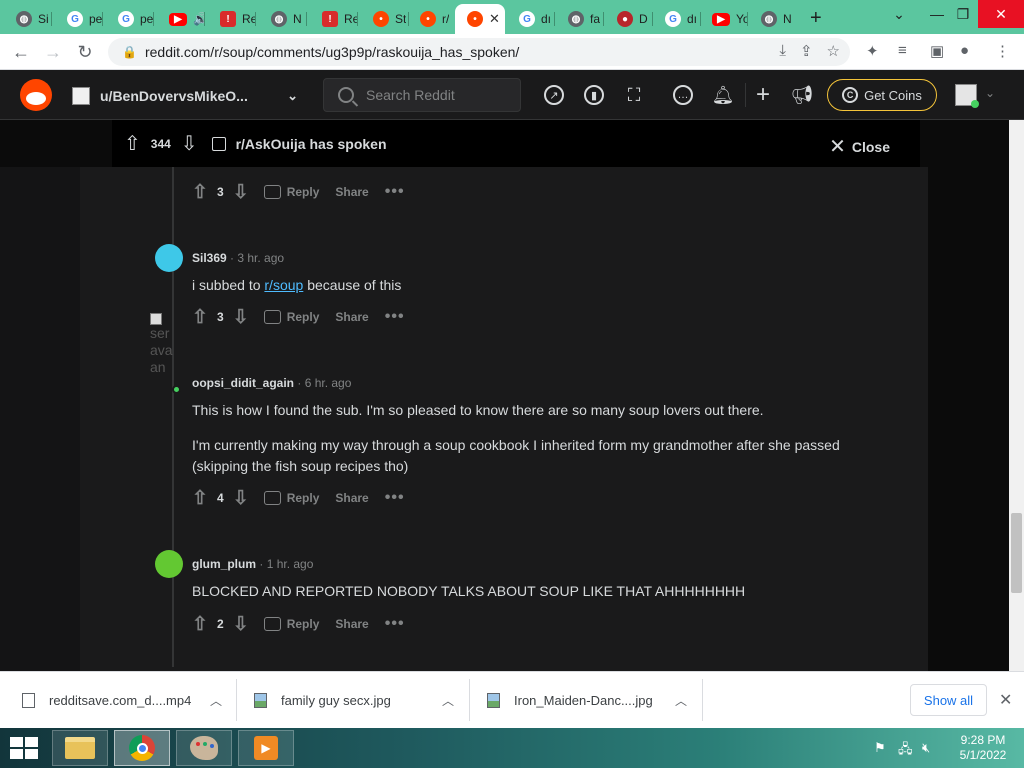 This screenshot has width=1024, height=768. What do you see at coordinates (336, 700) in the screenshot?
I see `download-filename: family guy secx.jpg` at bounding box center [336, 700].